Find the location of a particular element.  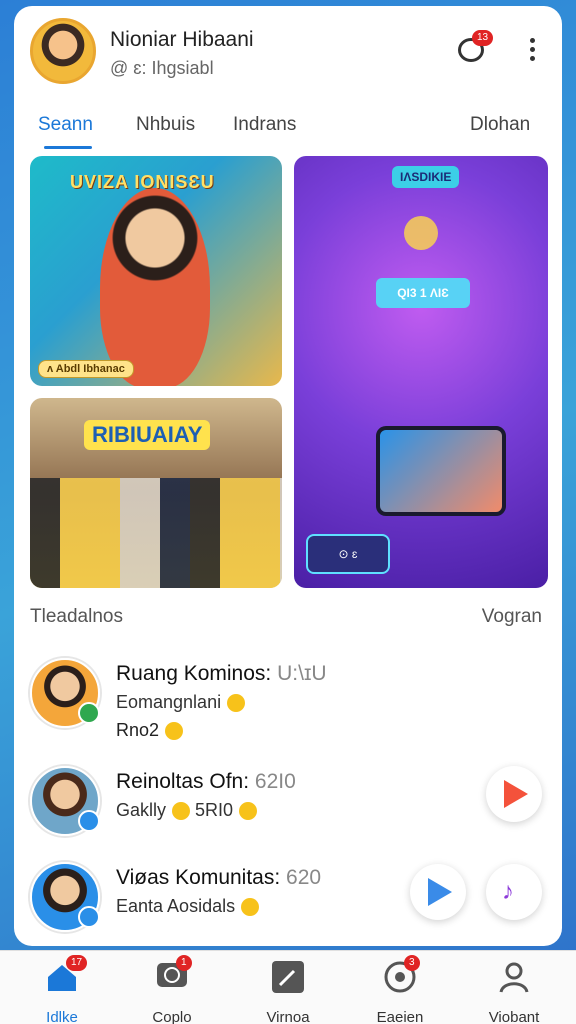

play-icon is located at coordinates (516, 794).